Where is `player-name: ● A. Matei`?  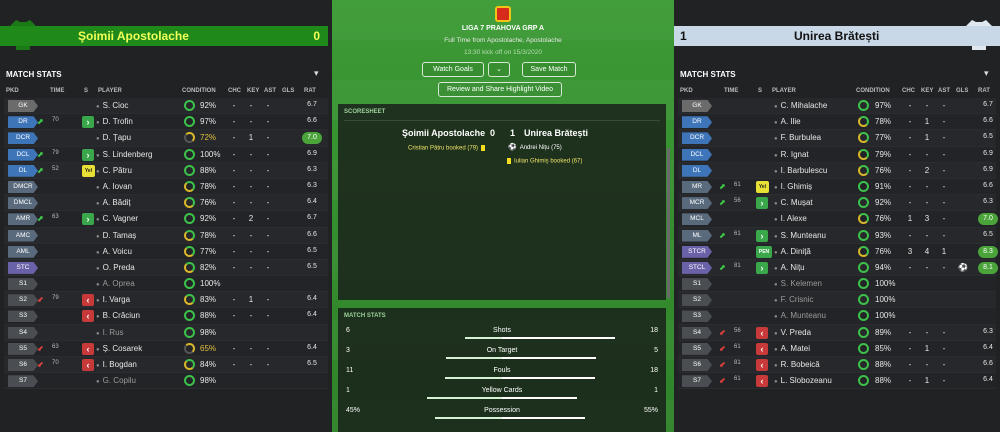 player-name: ● A. Matei is located at coordinates (792, 348).